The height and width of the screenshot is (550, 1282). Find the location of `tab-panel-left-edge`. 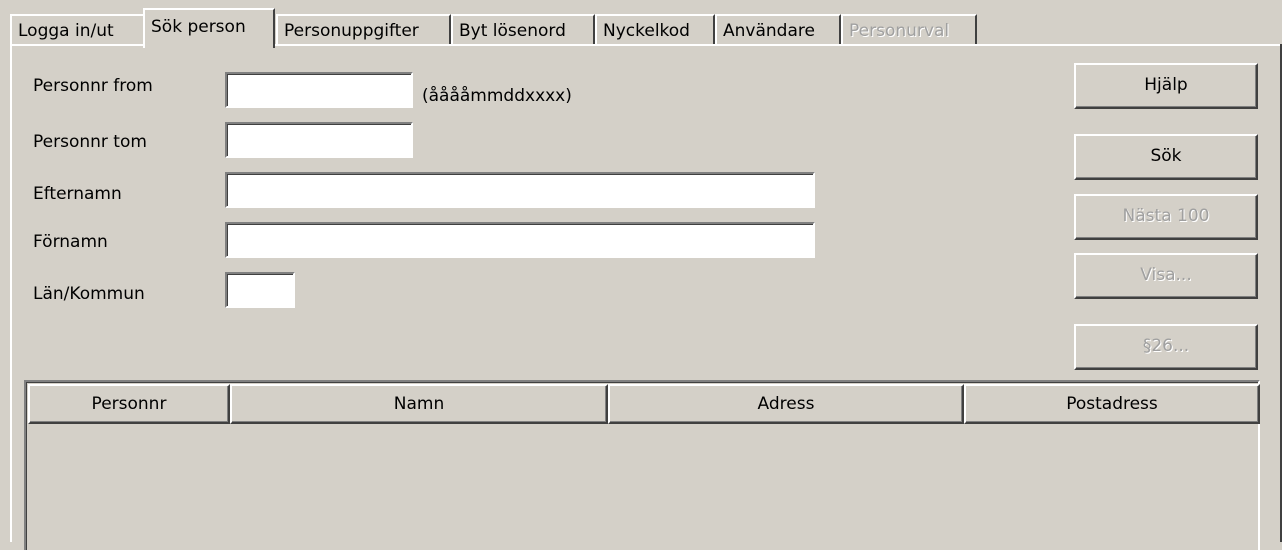

tab-panel-left-edge is located at coordinates (11, 293).